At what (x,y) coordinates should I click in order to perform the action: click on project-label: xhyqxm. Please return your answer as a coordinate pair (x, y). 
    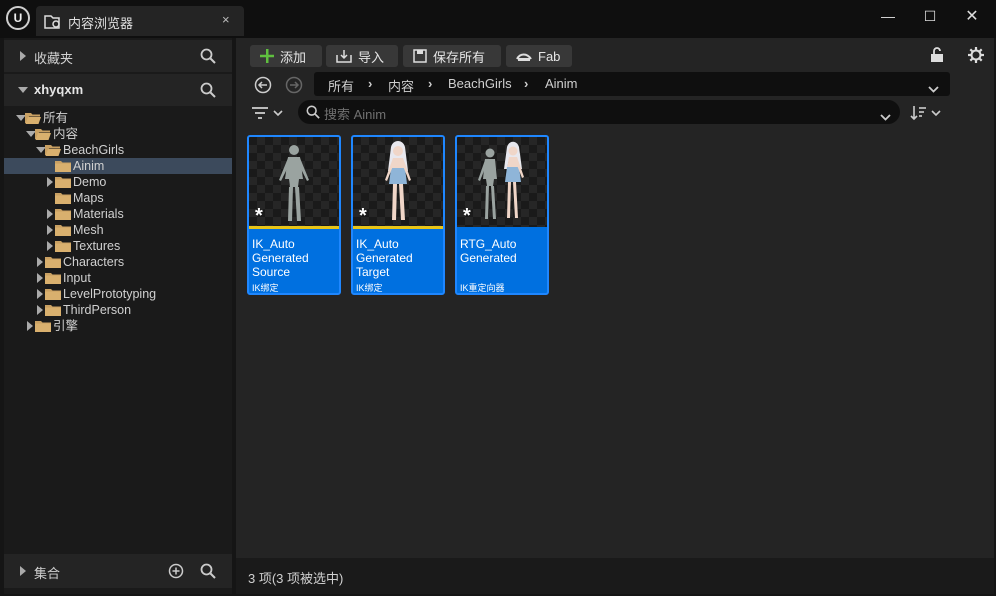
    Looking at the image, I should click on (59, 89).